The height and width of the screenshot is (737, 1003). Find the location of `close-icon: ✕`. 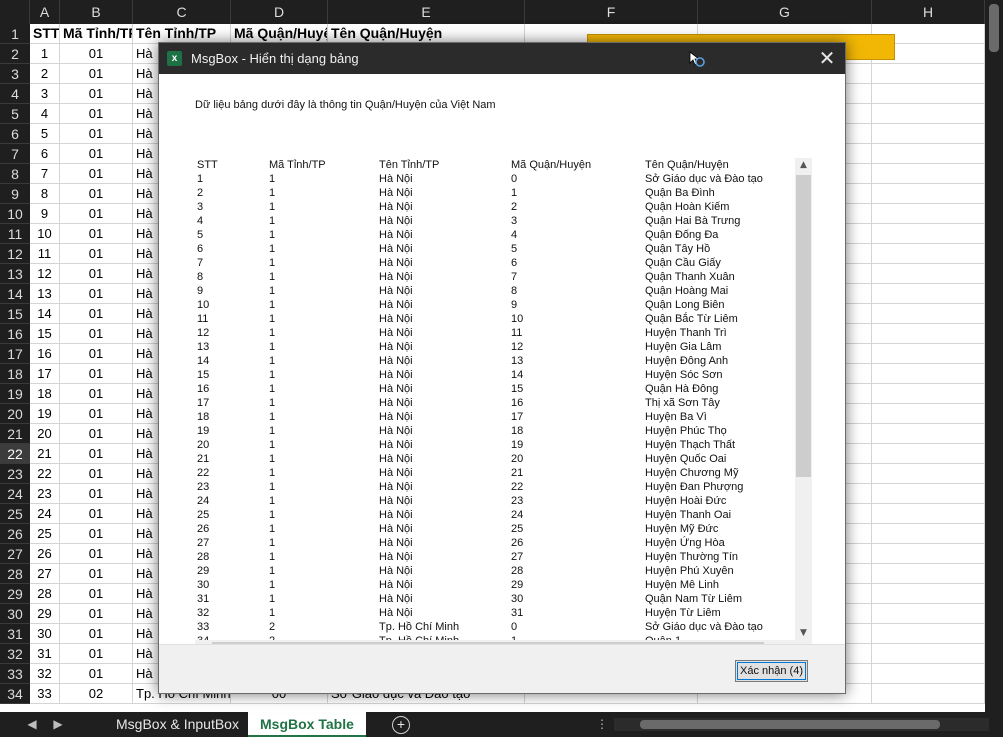

close-icon: ✕ is located at coordinates (827, 58).